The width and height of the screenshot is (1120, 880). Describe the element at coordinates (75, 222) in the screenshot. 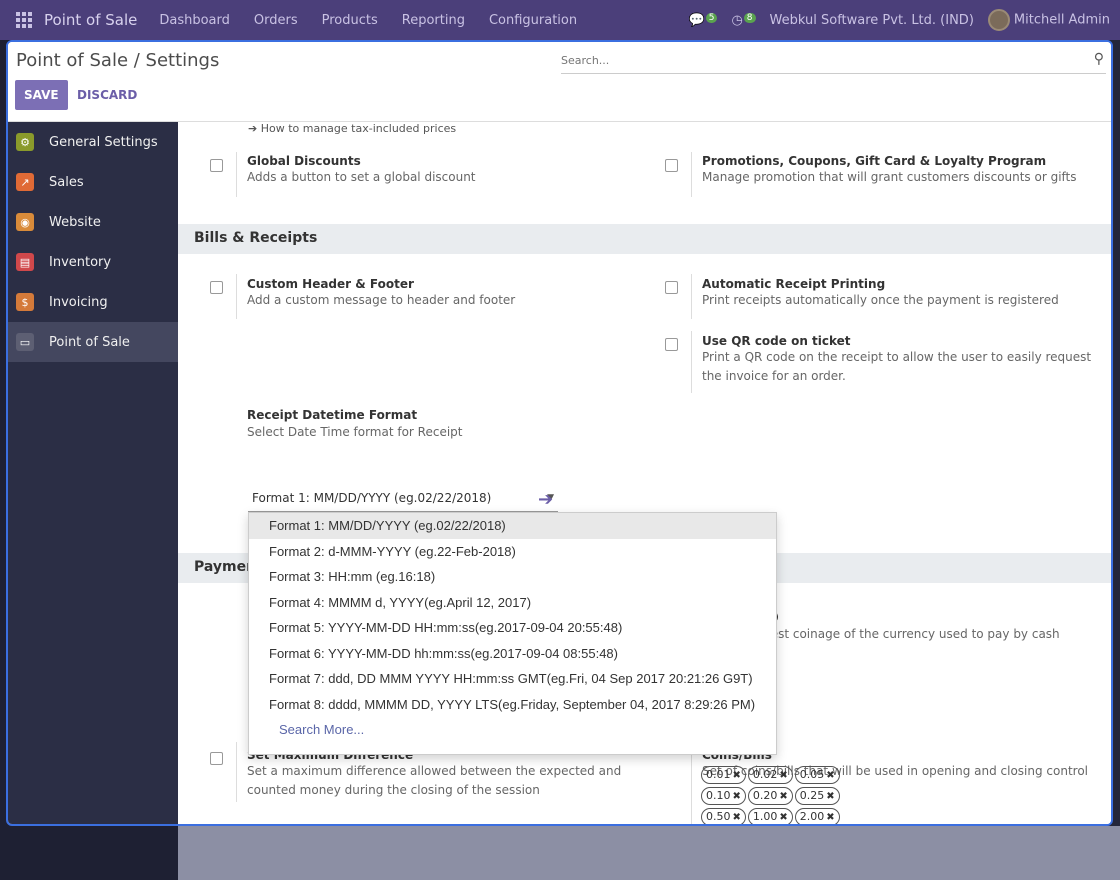

I see `sidebar-item-label: Website` at that location.